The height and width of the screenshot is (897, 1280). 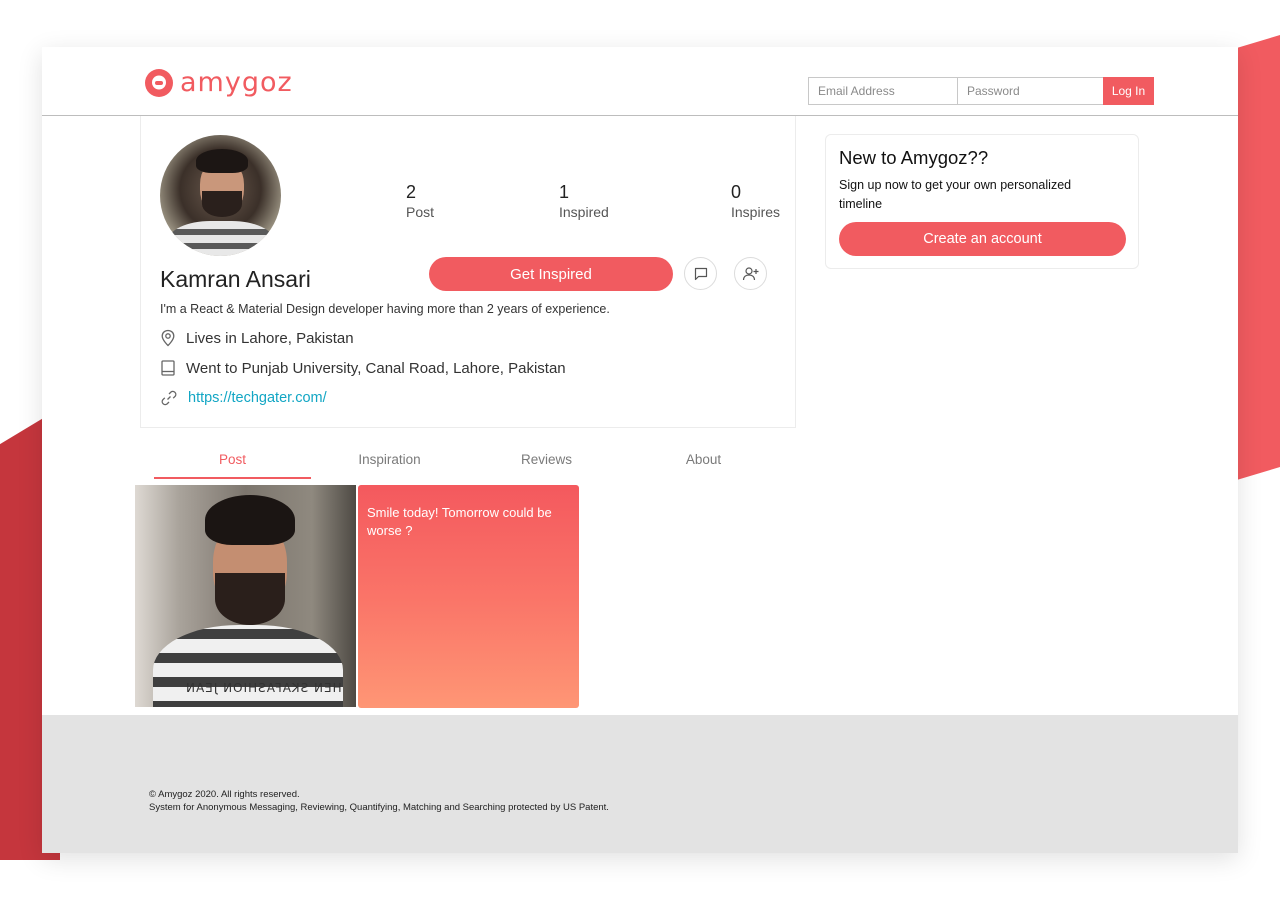 I want to click on create-account-button: Create an account, so click(x=982, y=239).